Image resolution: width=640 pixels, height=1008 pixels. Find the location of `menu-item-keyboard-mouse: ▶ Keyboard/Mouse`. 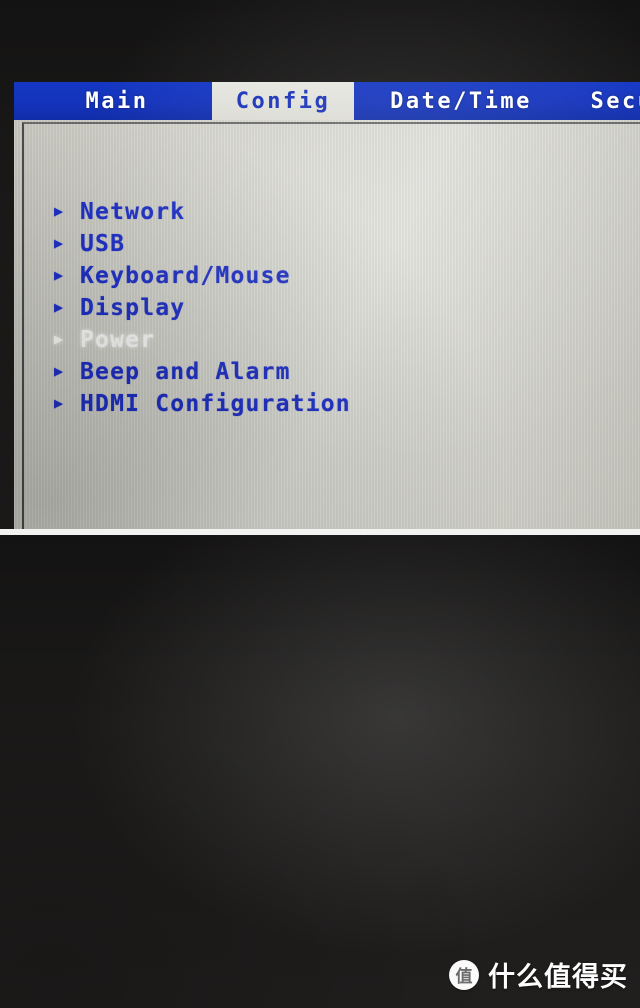

menu-item-keyboard-mouse: ▶ Keyboard/Mouse is located at coordinates (202, 276).